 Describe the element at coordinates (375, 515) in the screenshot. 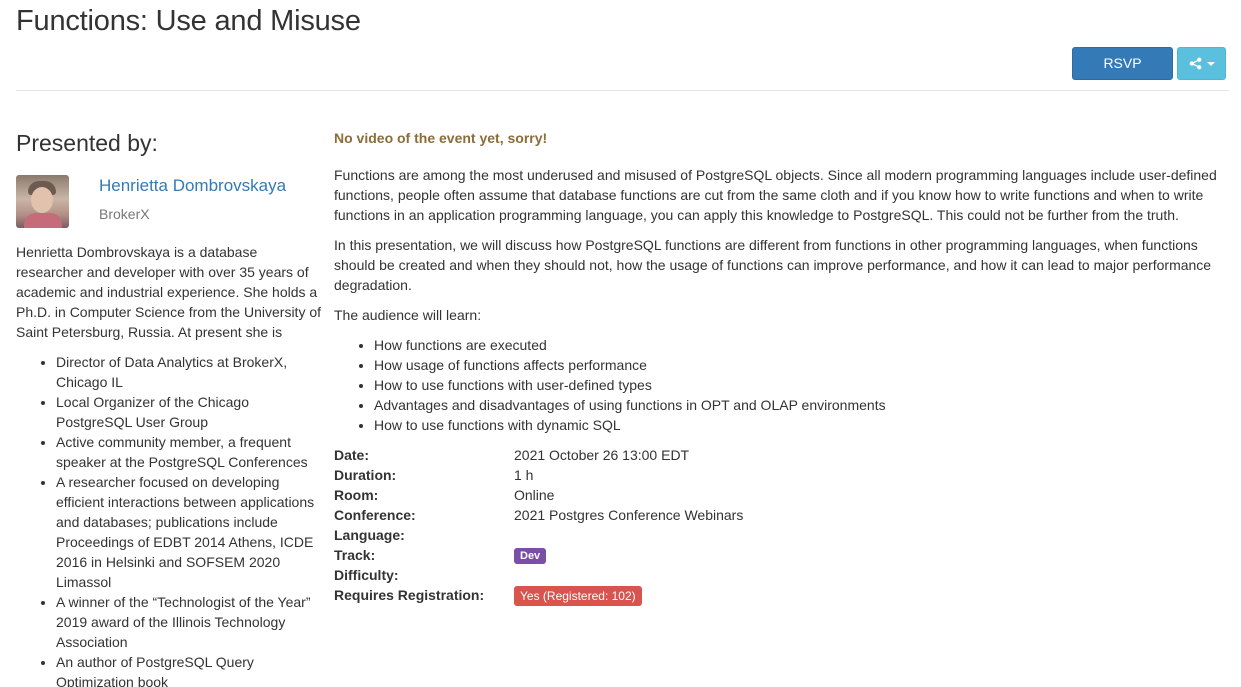

I see `conference-label: Conference:` at that location.